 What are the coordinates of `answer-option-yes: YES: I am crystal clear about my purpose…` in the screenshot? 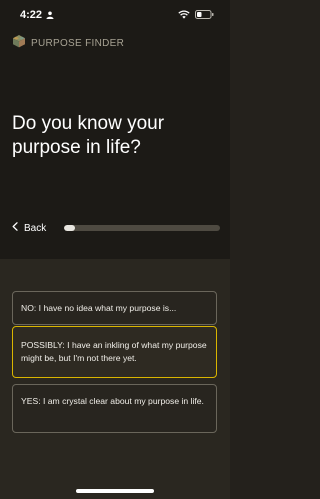 It's located at (114, 408).